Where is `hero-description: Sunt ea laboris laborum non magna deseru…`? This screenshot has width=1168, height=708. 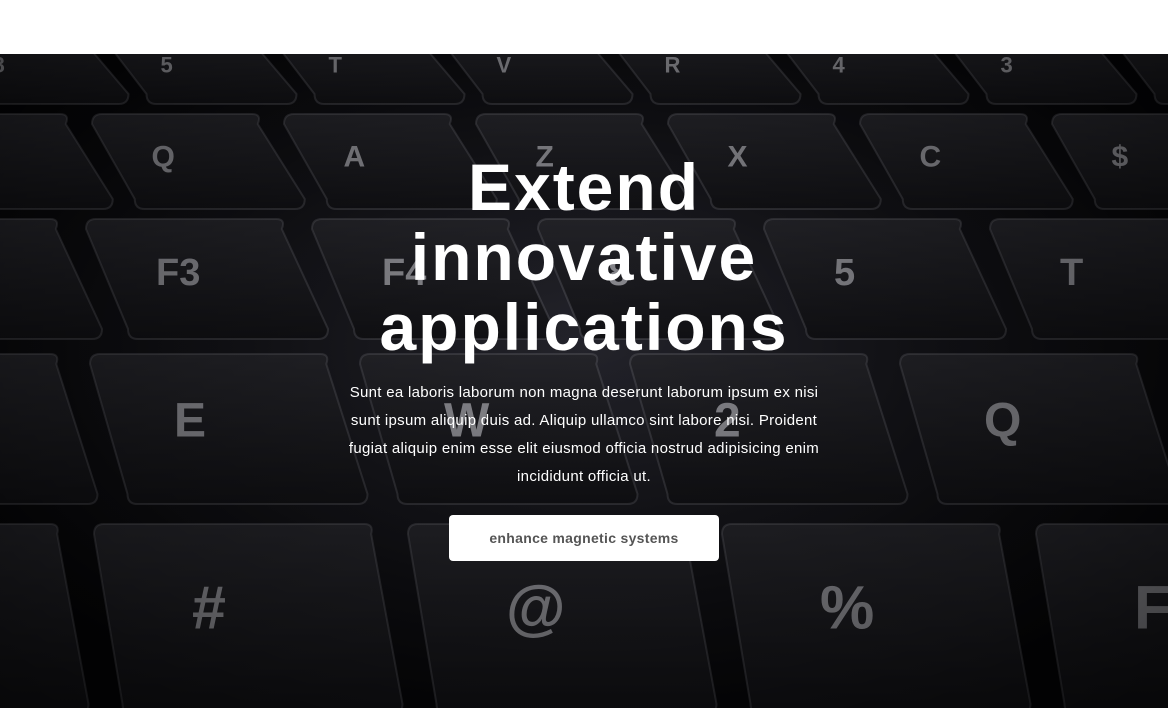 hero-description: Sunt ea laboris laborum non magna deseru… is located at coordinates (584, 434).